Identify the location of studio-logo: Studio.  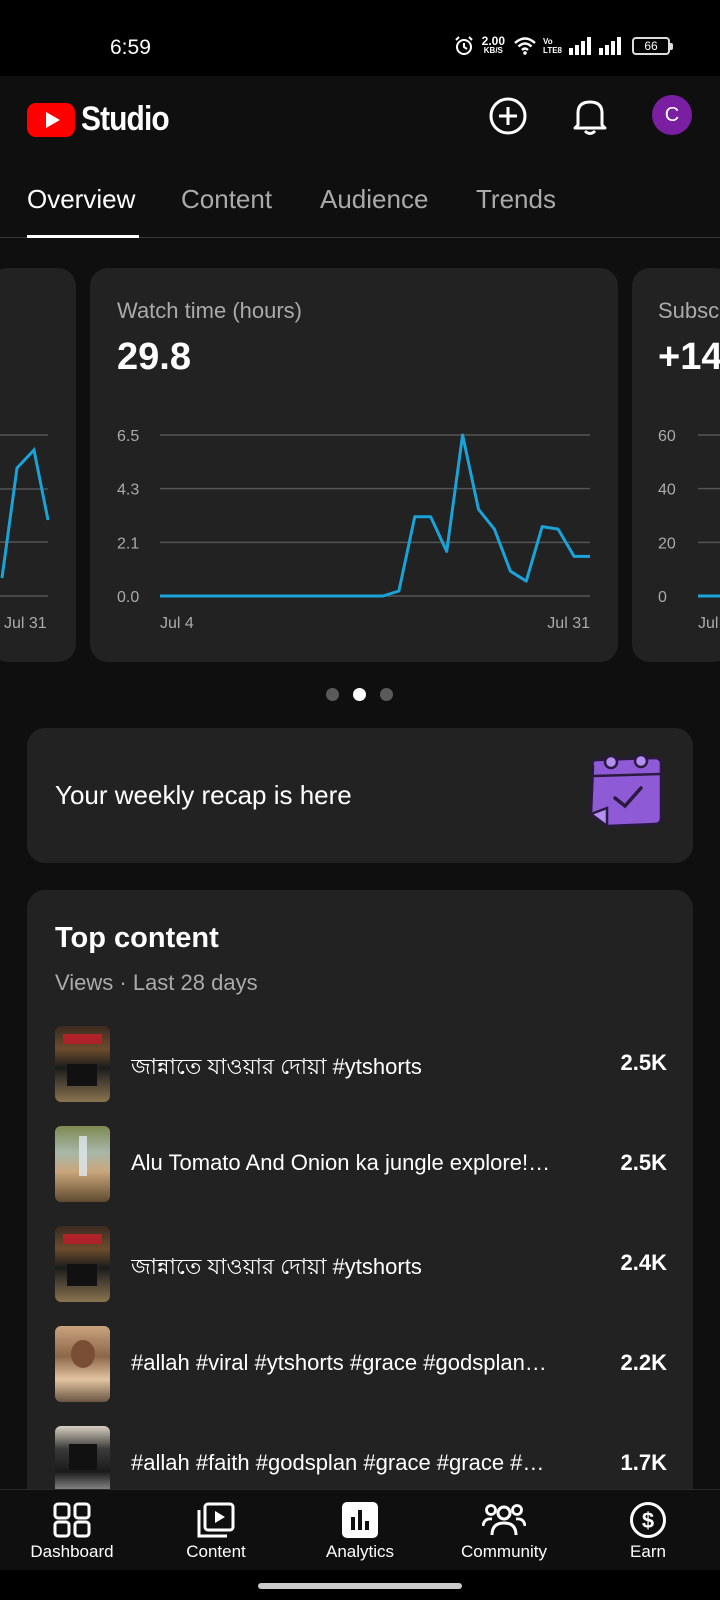
(104, 119).